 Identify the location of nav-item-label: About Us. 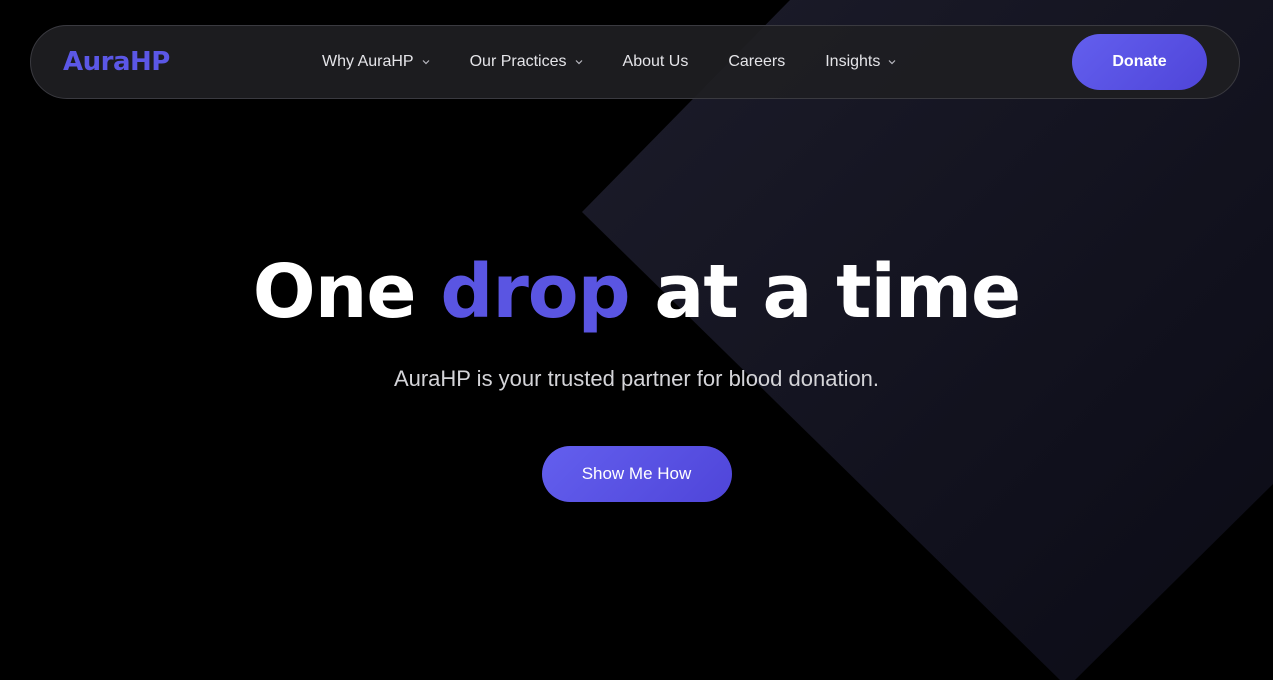
(655, 61).